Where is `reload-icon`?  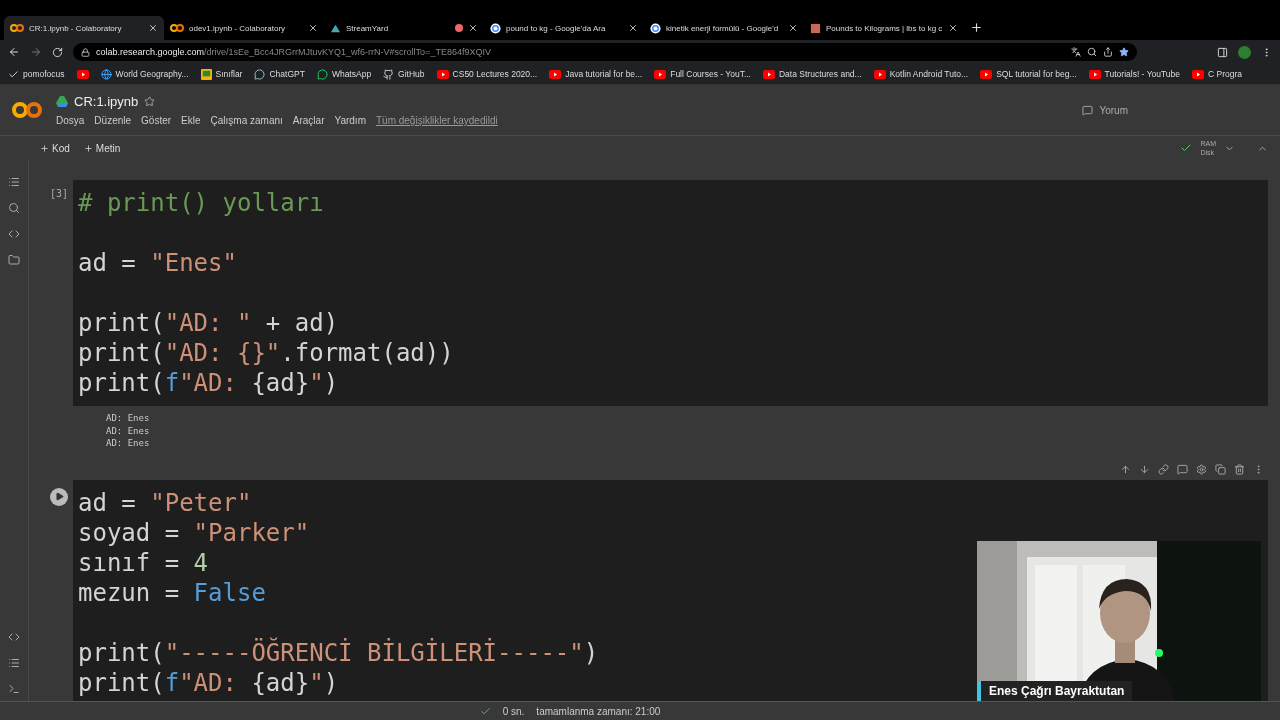 reload-icon is located at coordinates (57, 52).